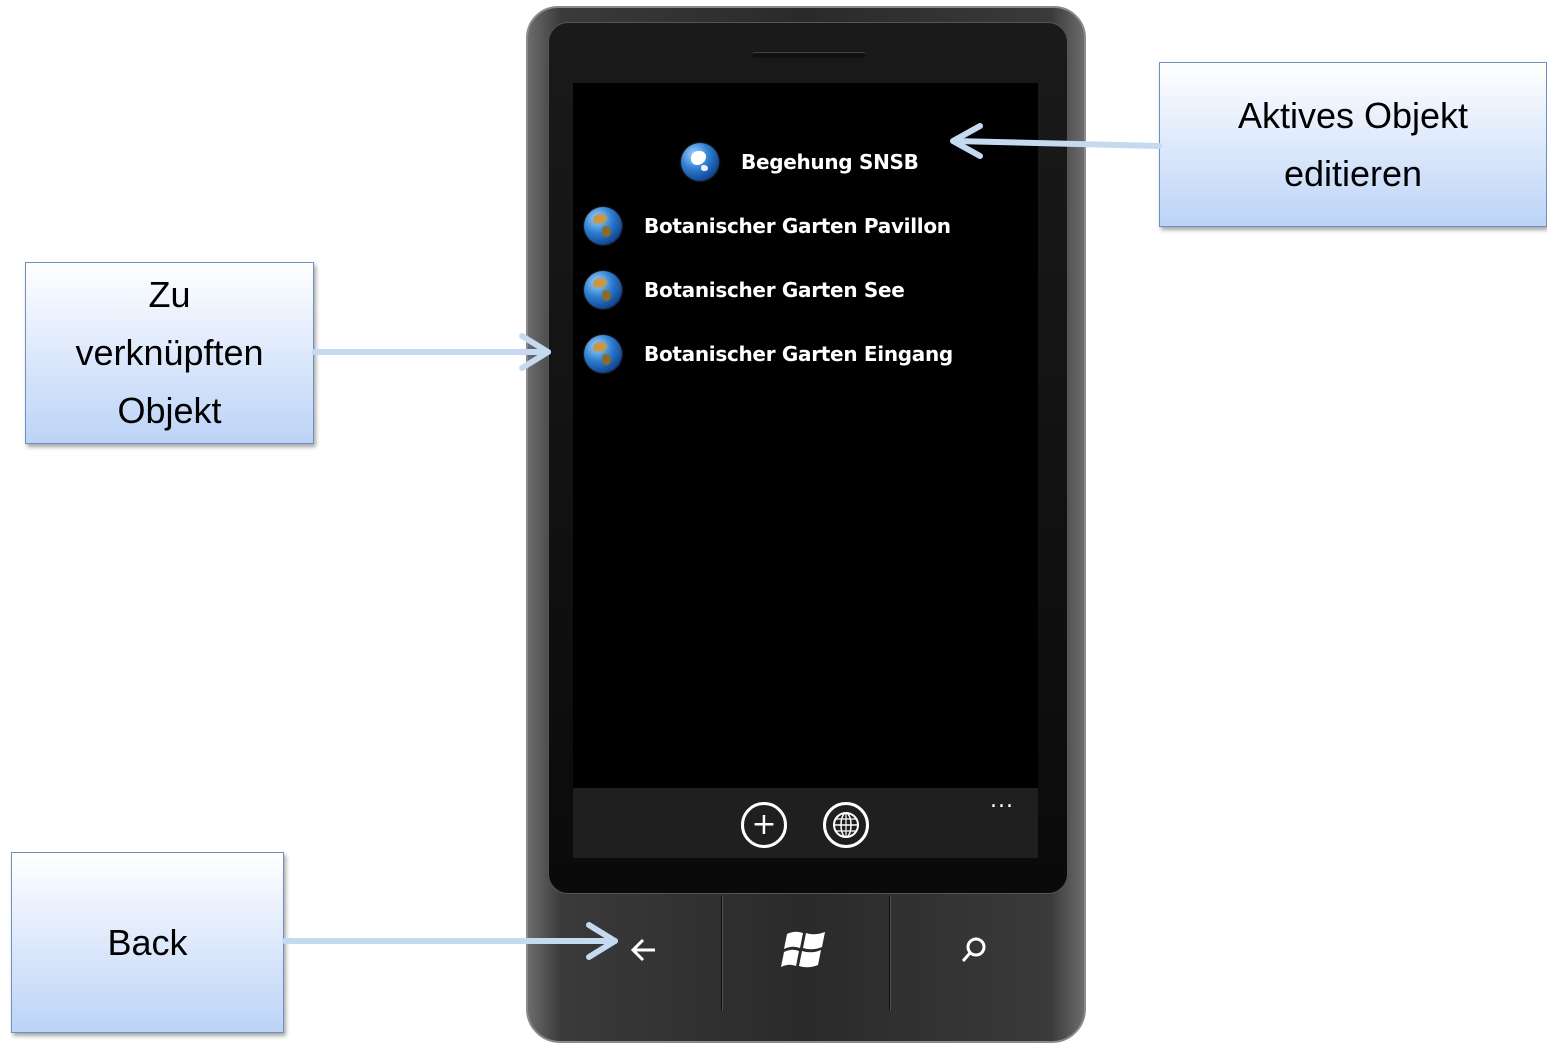 This screenshot has width=1547, height=1043. I want to click on callout-back: Back, so click(147, 942).